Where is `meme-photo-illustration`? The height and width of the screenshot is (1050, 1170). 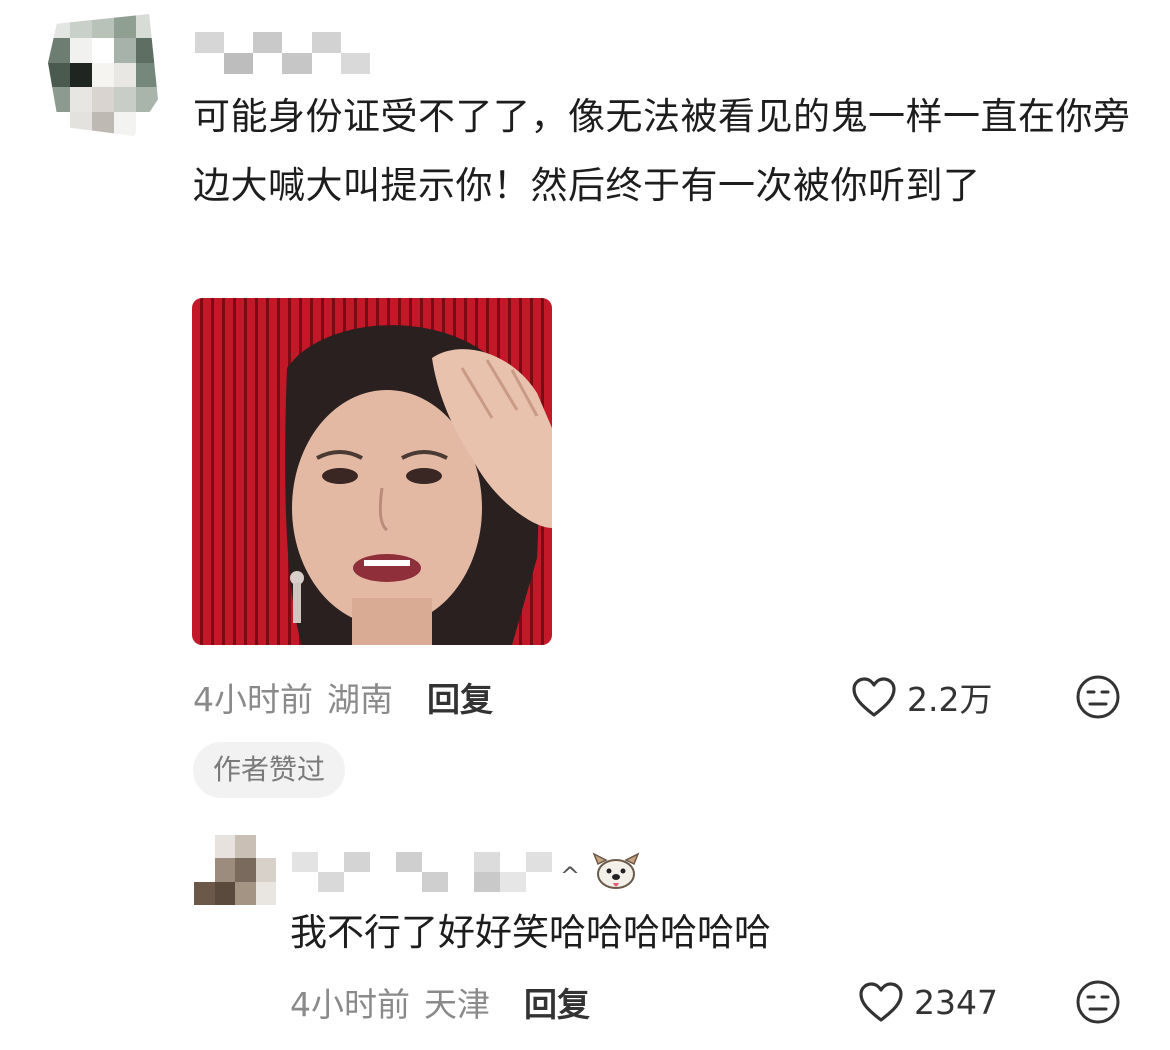
meme-photo-illustration is located at coordinates (418, 485).